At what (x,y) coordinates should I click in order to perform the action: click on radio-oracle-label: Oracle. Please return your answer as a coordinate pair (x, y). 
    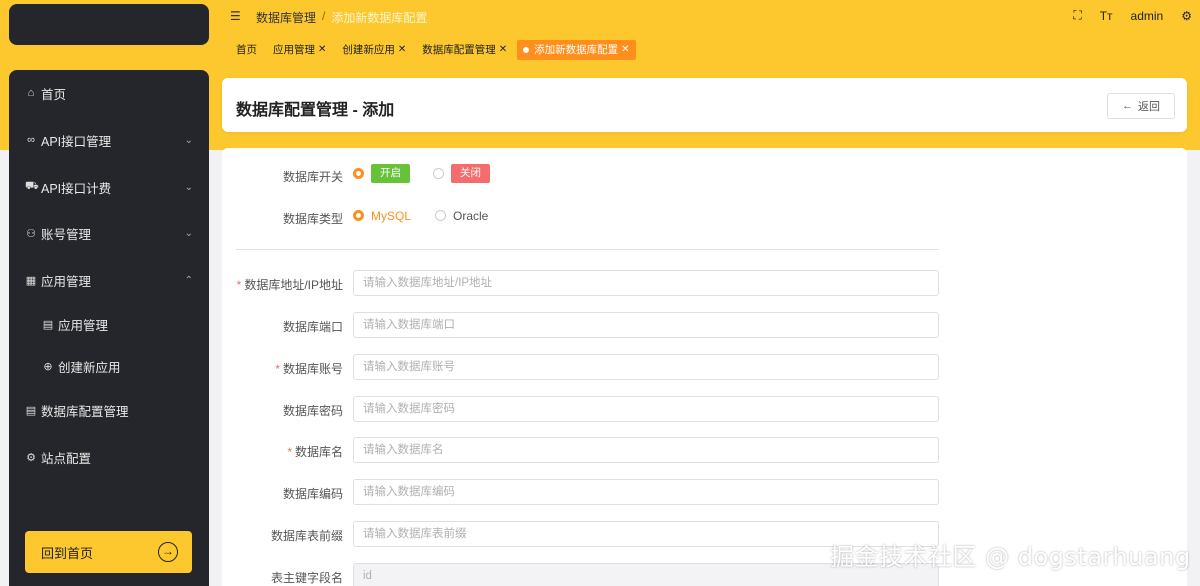
    Looking at the image, I should click on (470, 216).